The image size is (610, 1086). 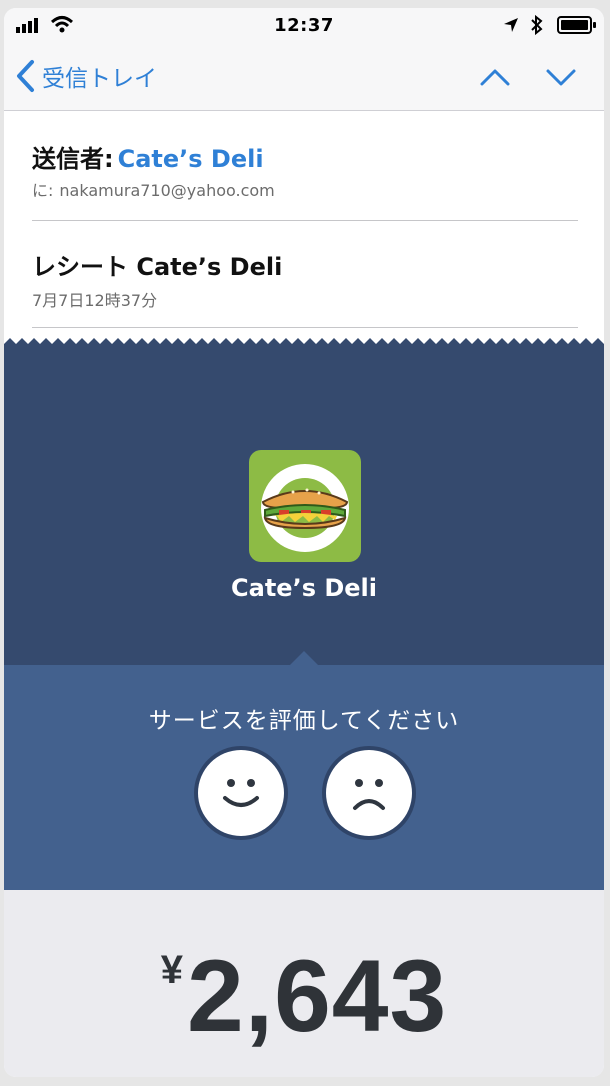 I want to click on sender-label: 送信者:, so click(x=73, y=159).